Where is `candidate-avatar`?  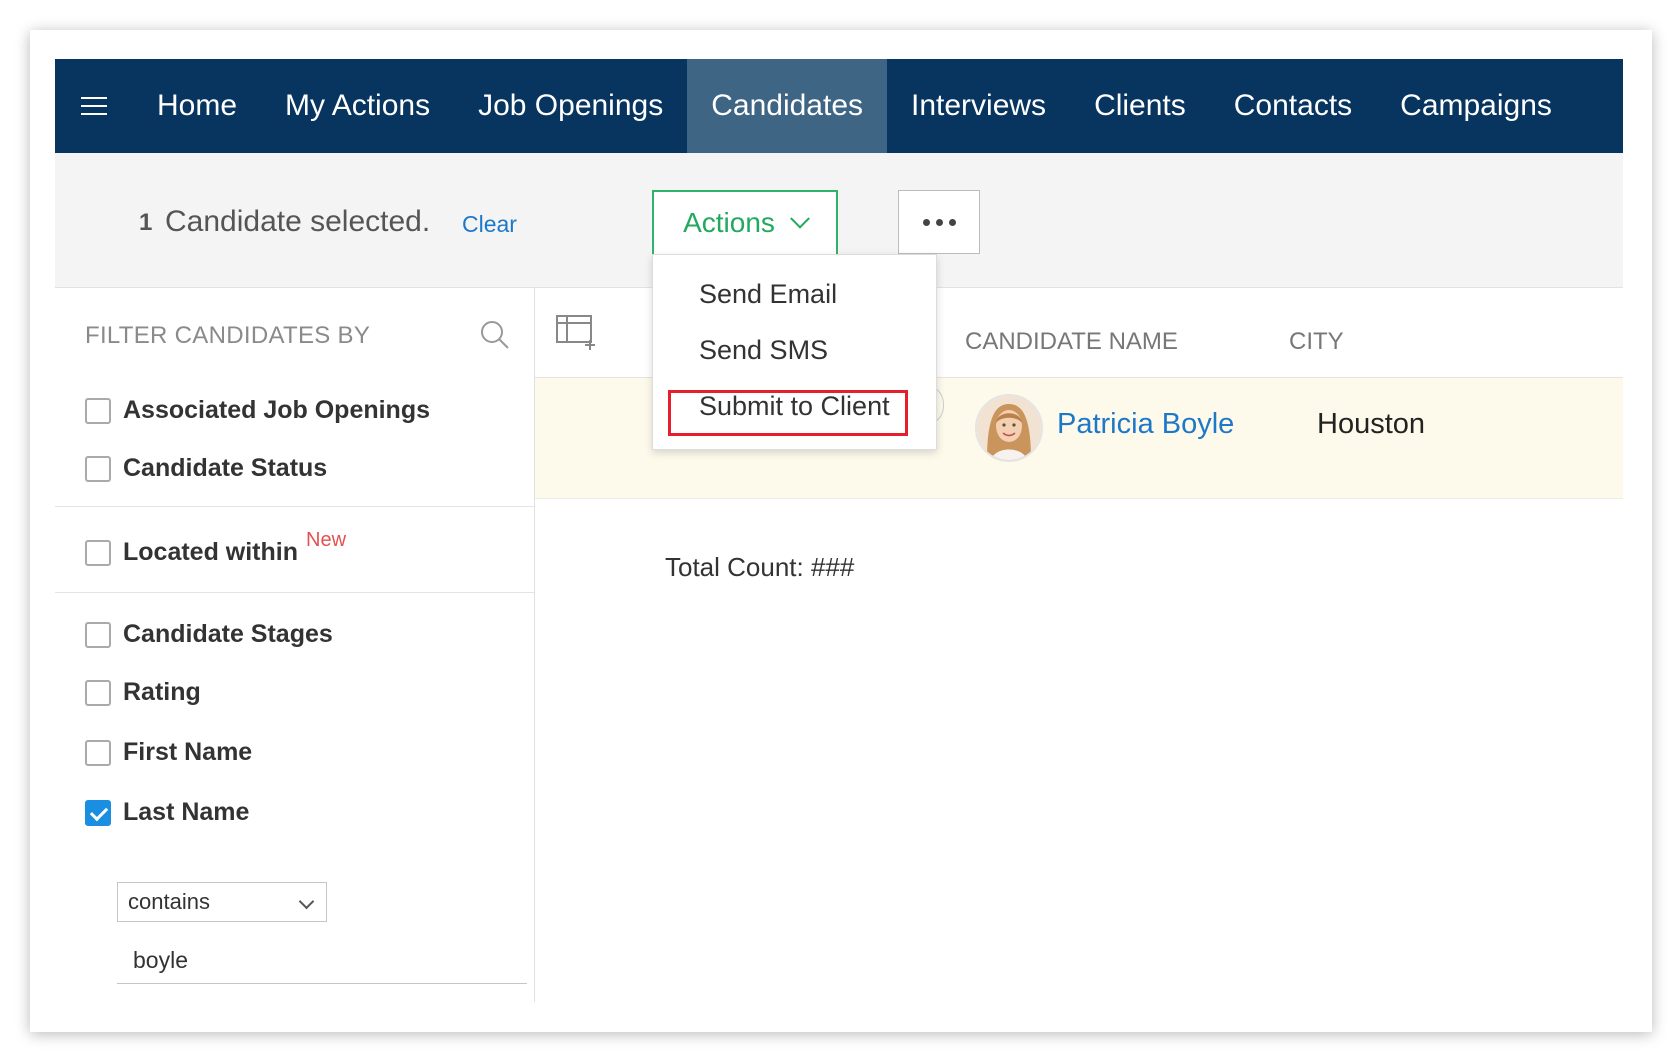
candidate-avatar is located at coordinates (1009, 428).